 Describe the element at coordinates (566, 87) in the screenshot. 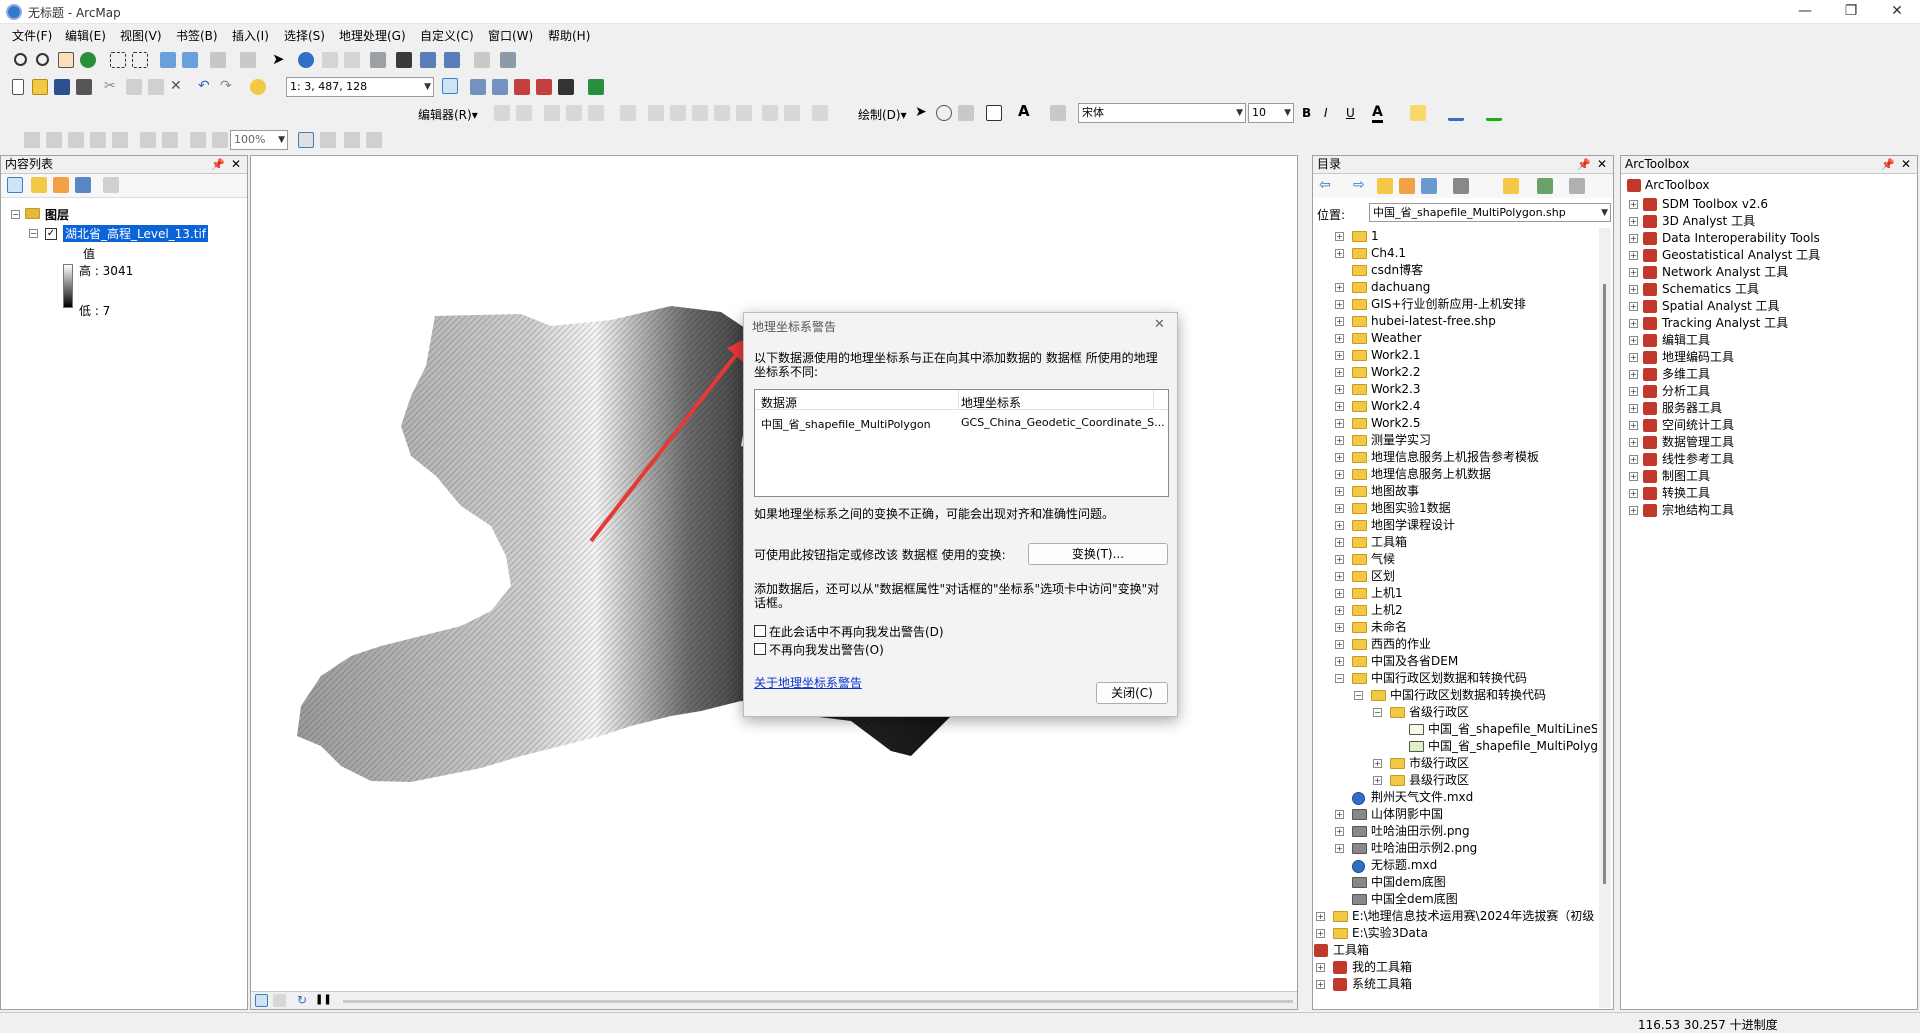

I see `python-window-icon` at that location.